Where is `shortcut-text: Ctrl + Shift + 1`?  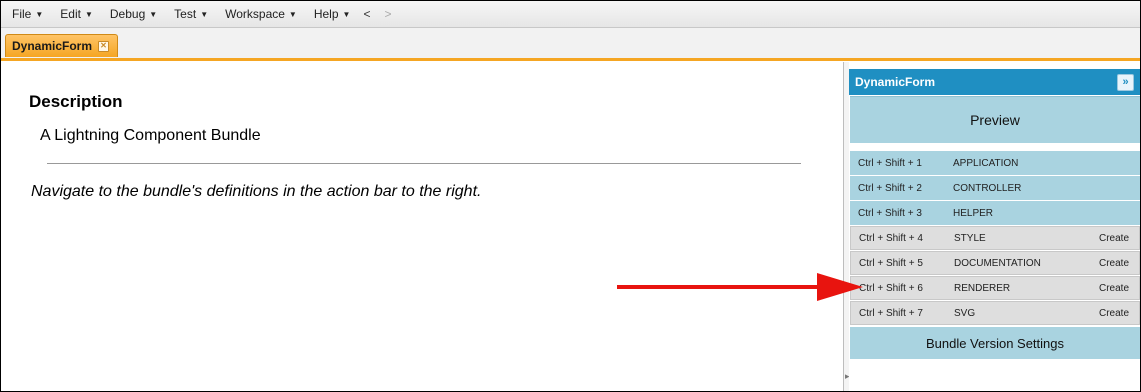 shortcut-text: Ctrl + Shift + 1 is located at coordinates (890, 163).